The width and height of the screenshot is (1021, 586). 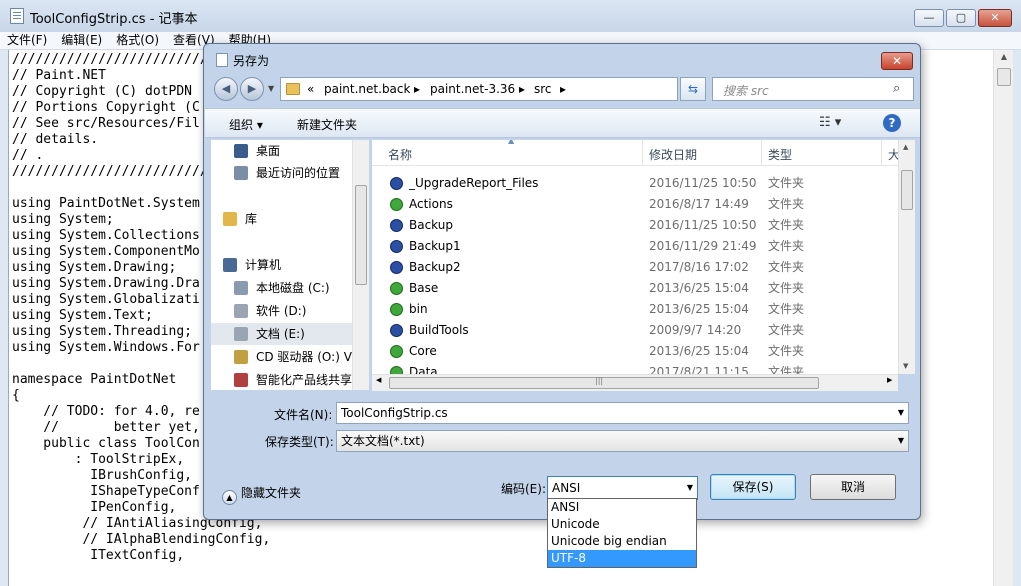 What do you see at coordinates (543, 89) in the screenshot?
I see `breadcrumb-item: src` at bounding box center [543, 89].